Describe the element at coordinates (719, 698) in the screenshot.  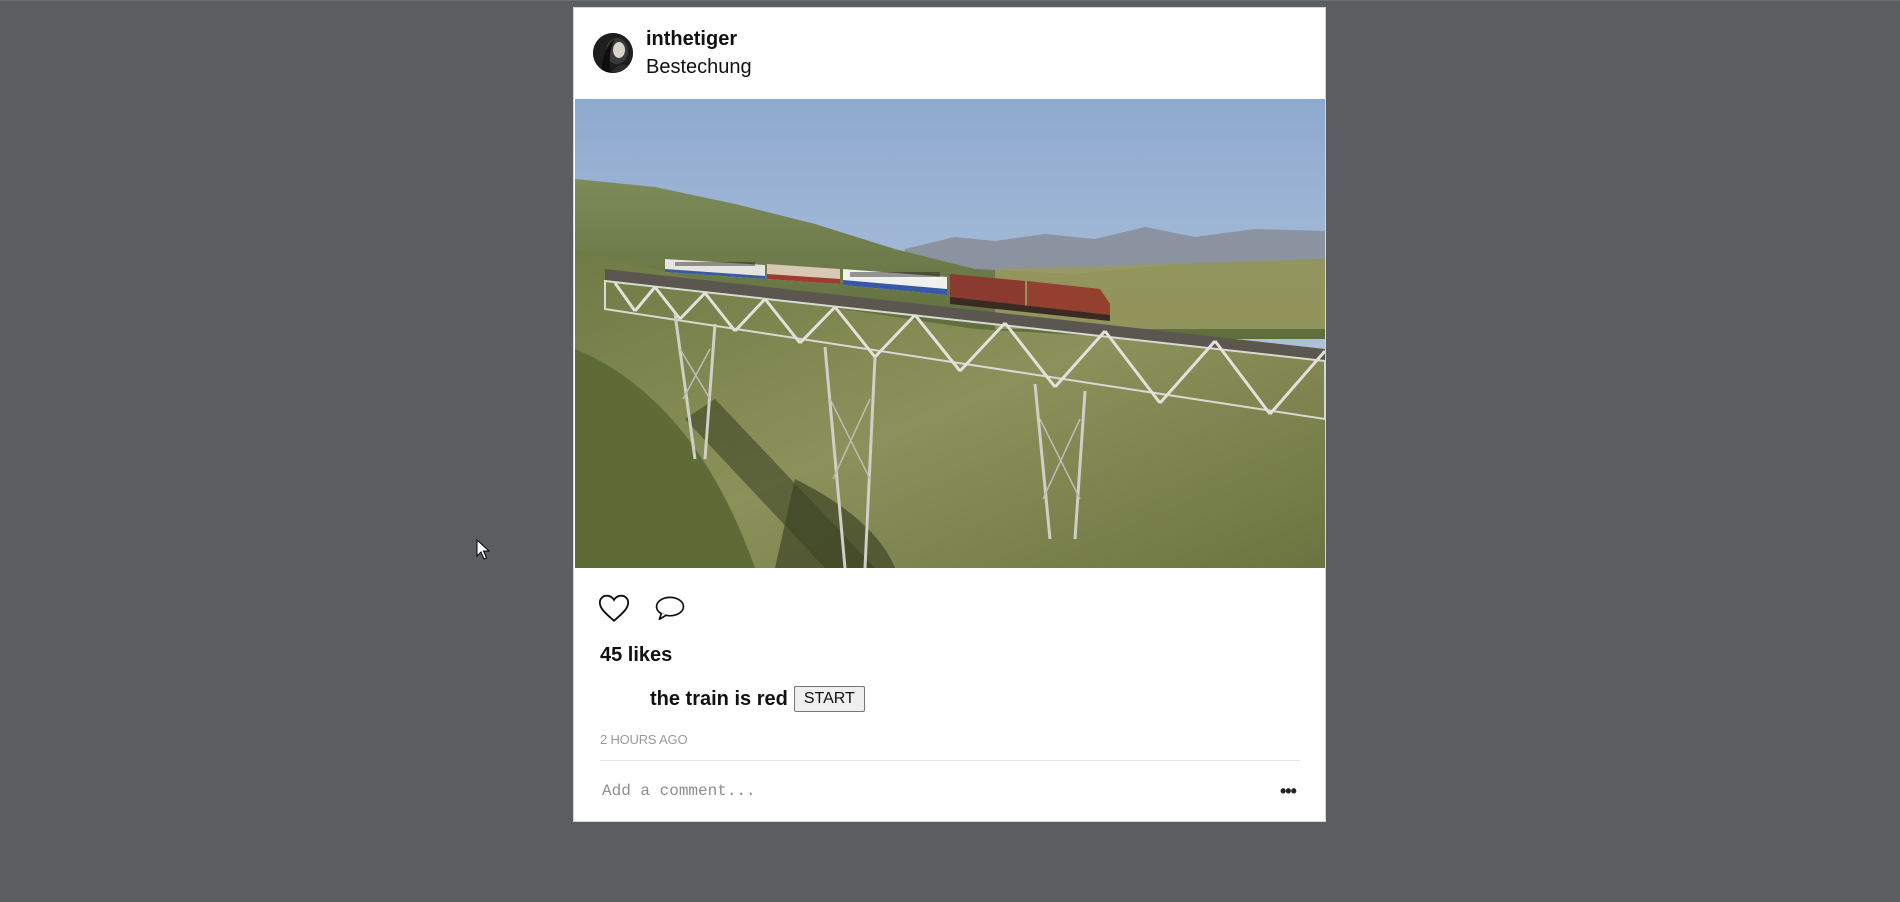
I see `caption-text: the train is red` at that location.